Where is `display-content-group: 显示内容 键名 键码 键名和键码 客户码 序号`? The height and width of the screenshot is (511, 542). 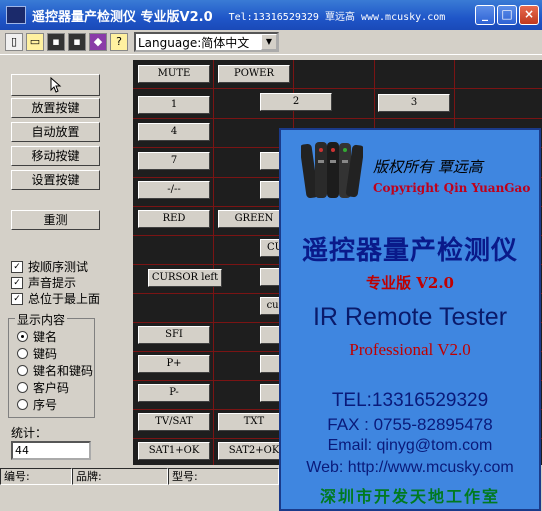 display-content-group: 显示内容 键名 键码 键名和键码 客户码 序号 is located at coordinates (51, 364).